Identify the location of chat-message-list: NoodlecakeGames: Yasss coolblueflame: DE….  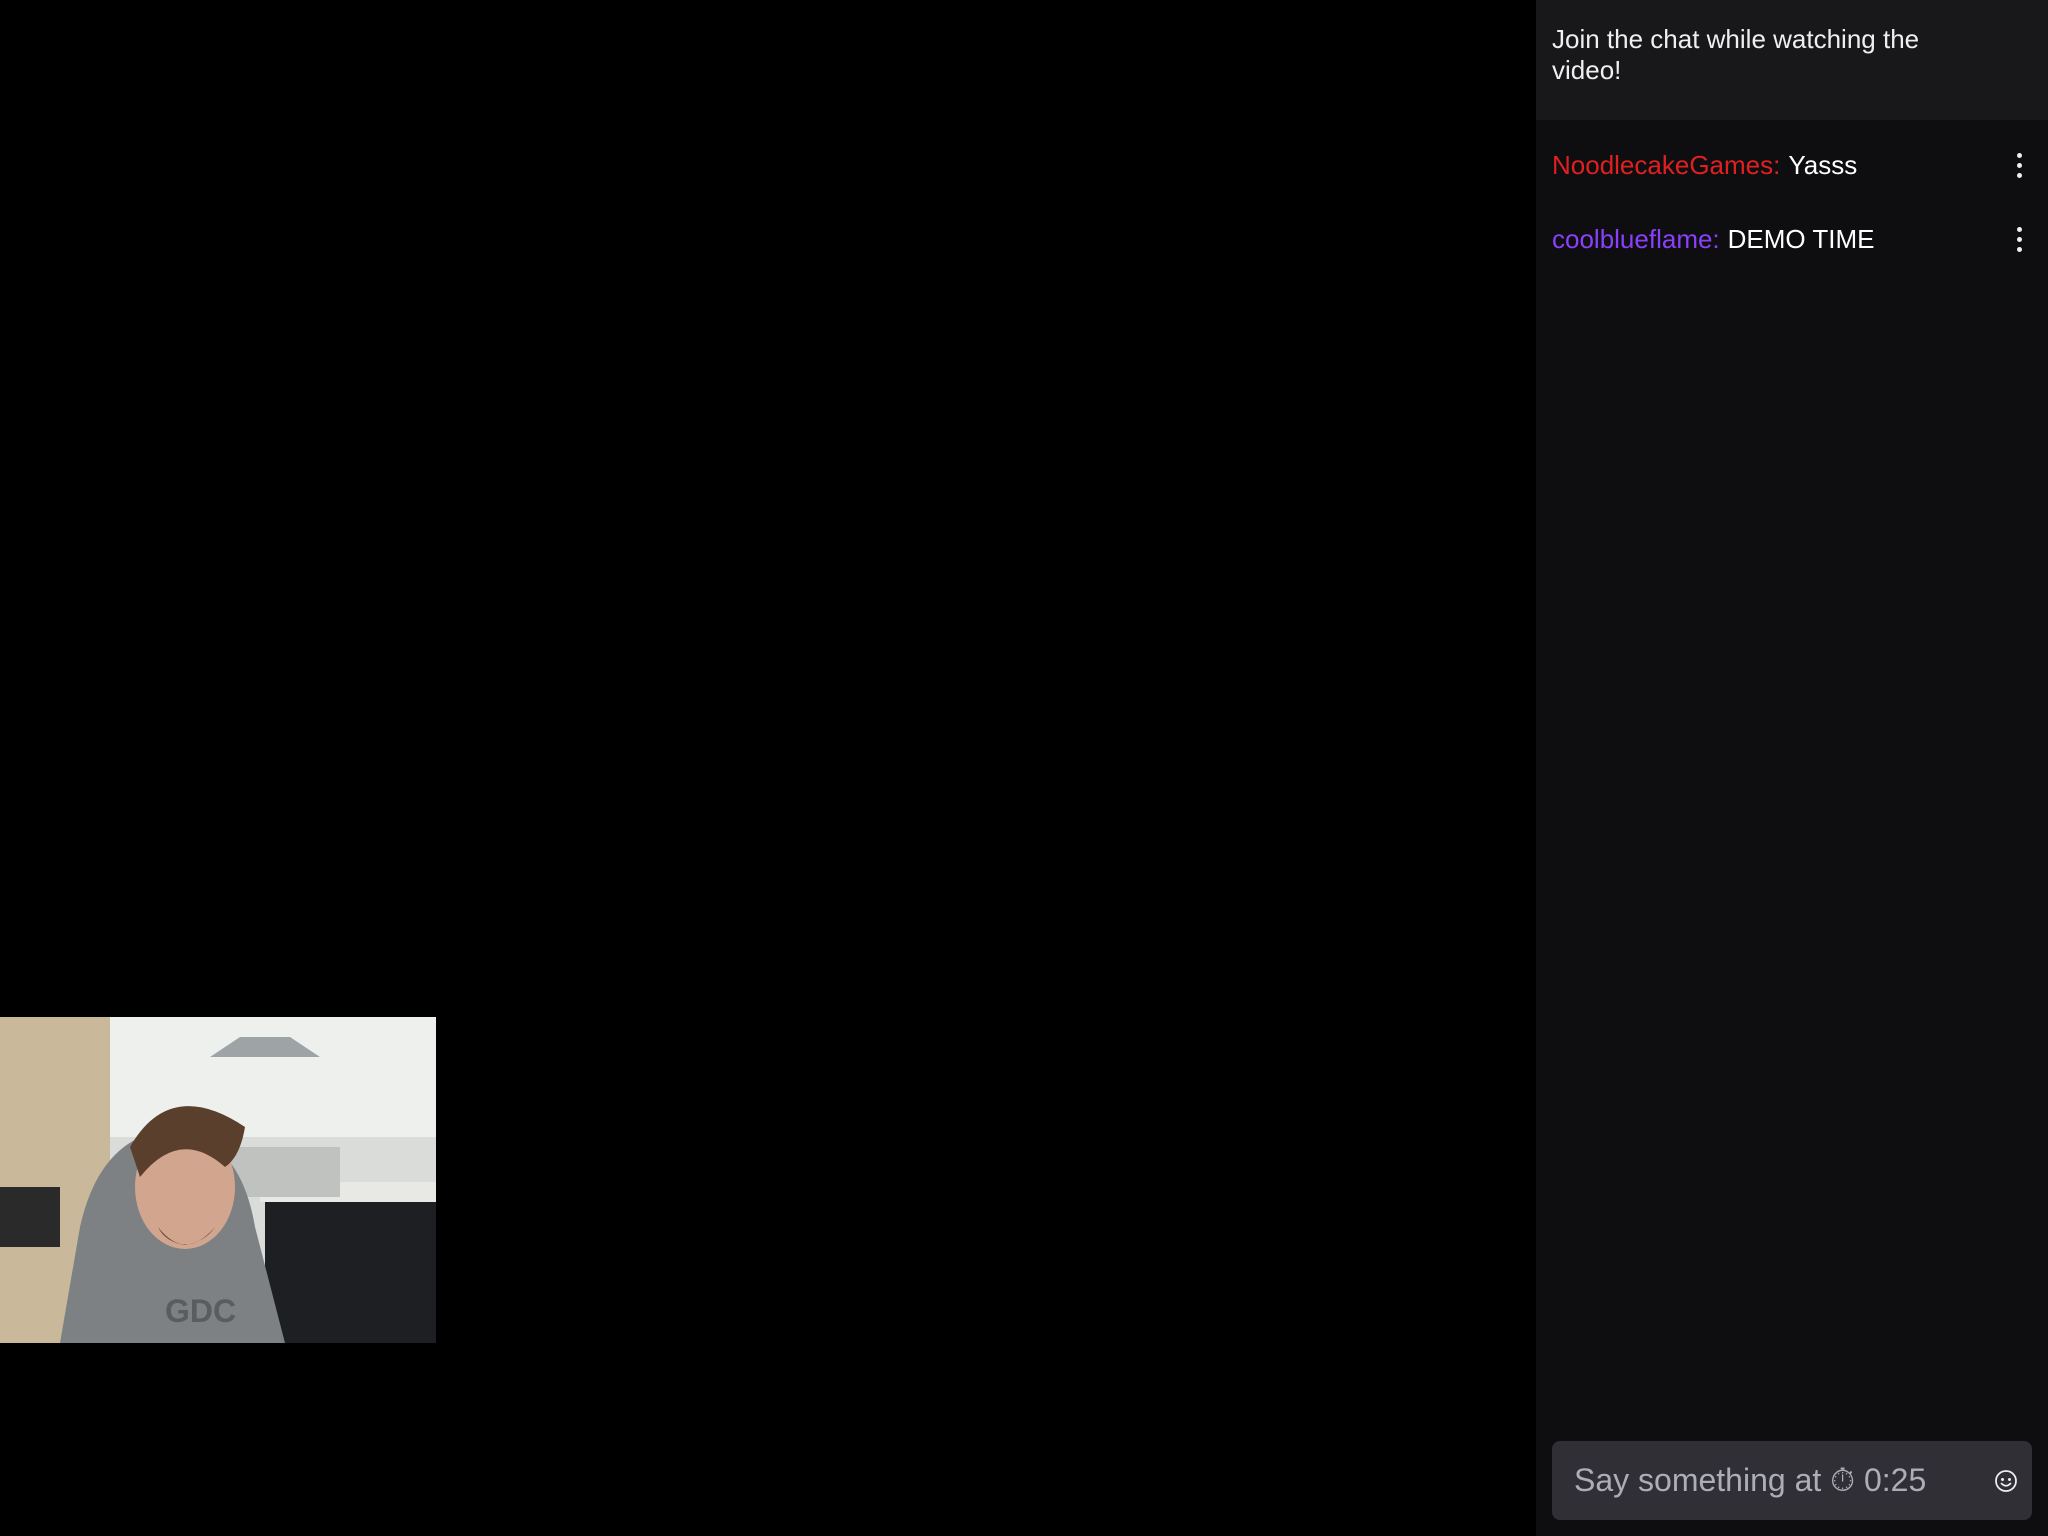
(1792, 202).